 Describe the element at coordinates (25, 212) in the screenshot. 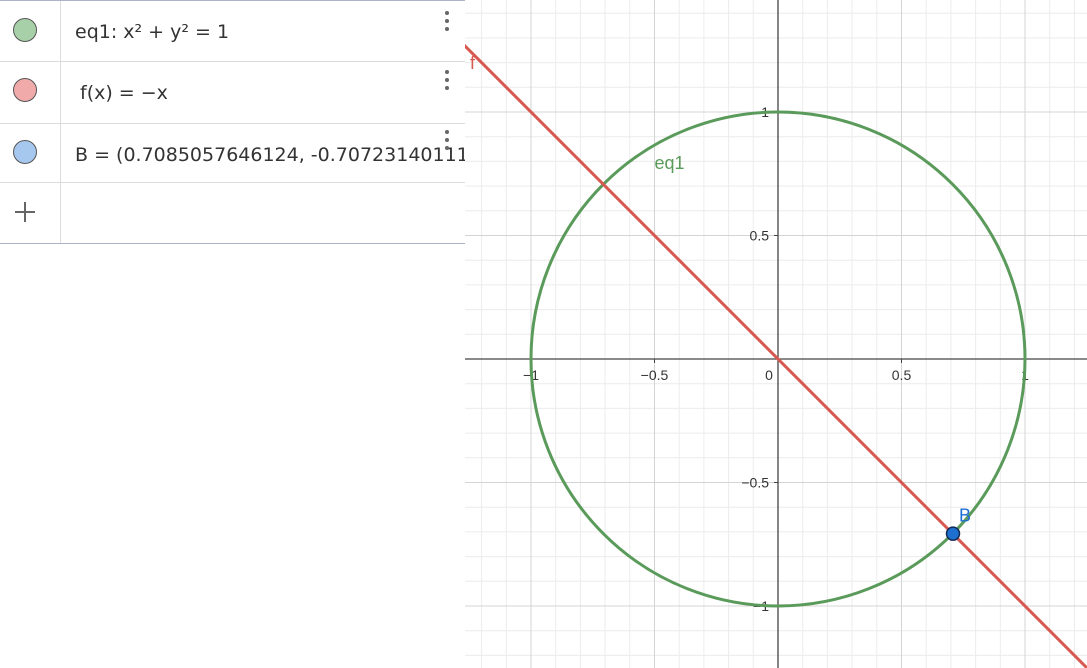

I see `plus-icon` at that location.